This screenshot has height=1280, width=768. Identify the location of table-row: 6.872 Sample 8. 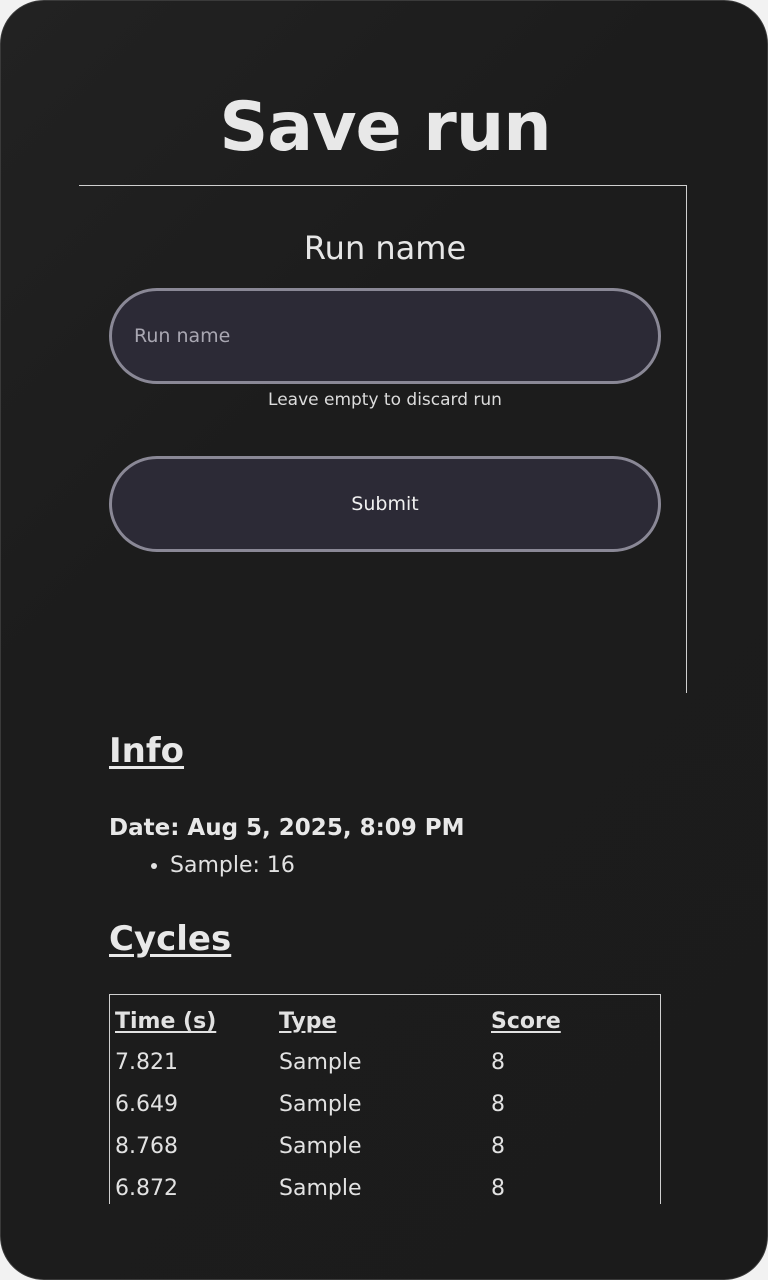
(385, 1185).